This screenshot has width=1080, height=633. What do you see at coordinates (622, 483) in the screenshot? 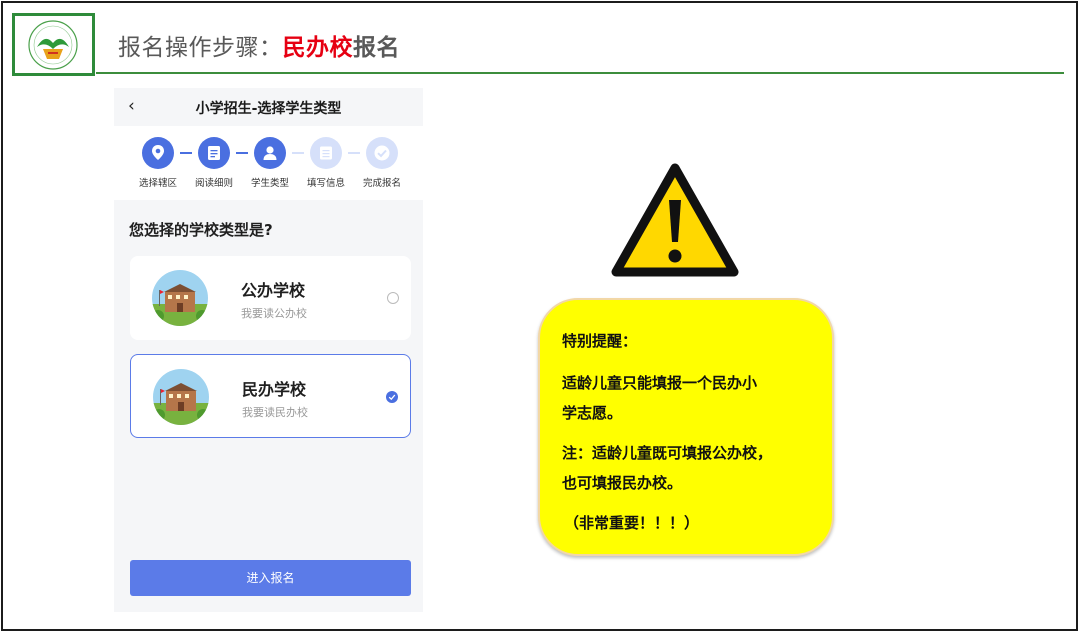
I see `note-line: 也可填报民办校。` at bounding box center [622, 483].